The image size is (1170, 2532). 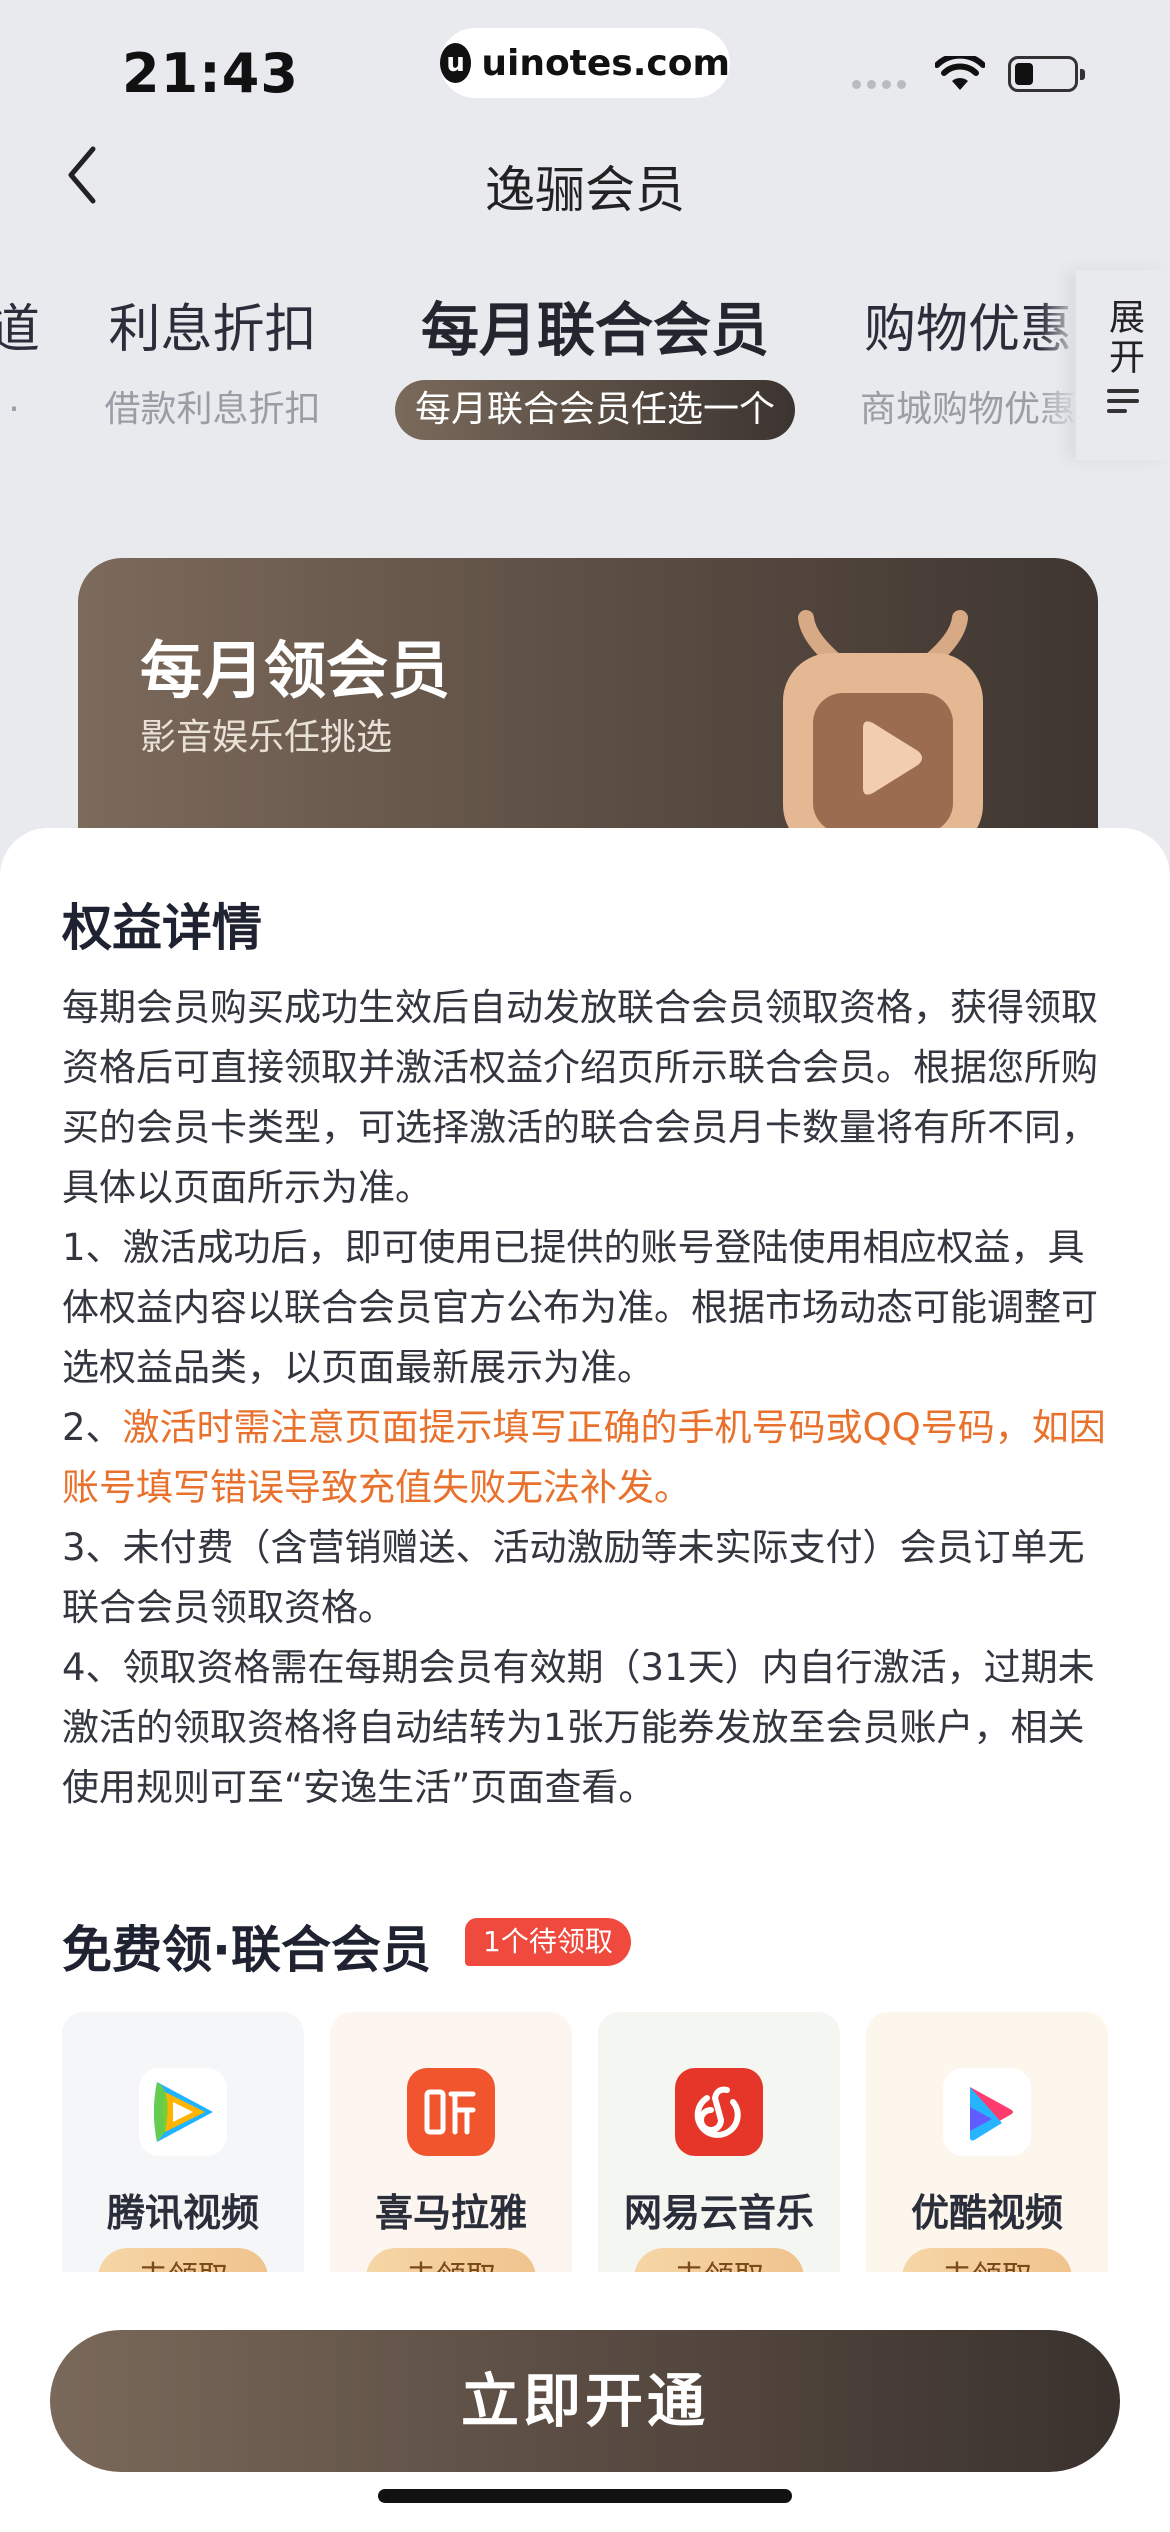 I want to click on ximalaya-icon, so click(x=451, y=2112).